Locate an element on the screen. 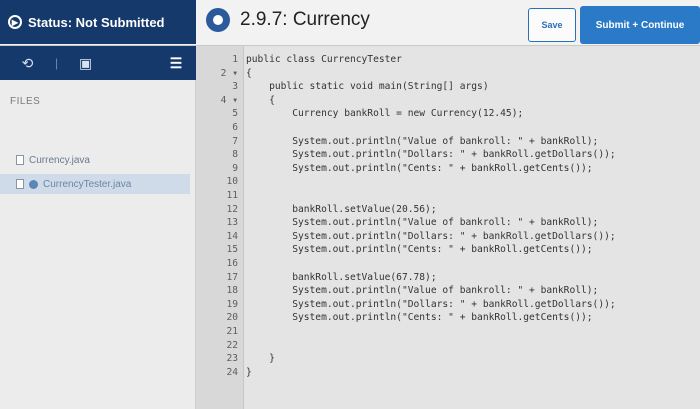 The image size is (700, 409). line-number: 9 is located at coordinates (235, 168).